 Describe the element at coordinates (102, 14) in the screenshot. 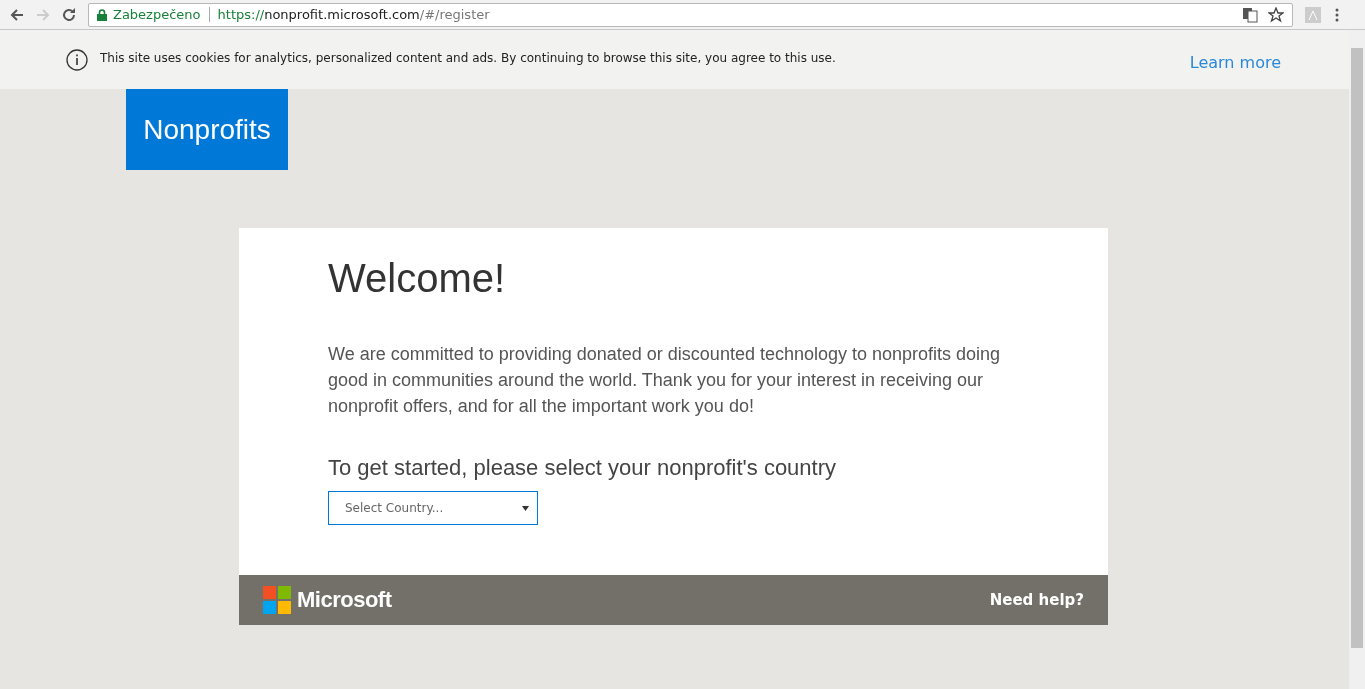

I see `lock-icon` at that location.